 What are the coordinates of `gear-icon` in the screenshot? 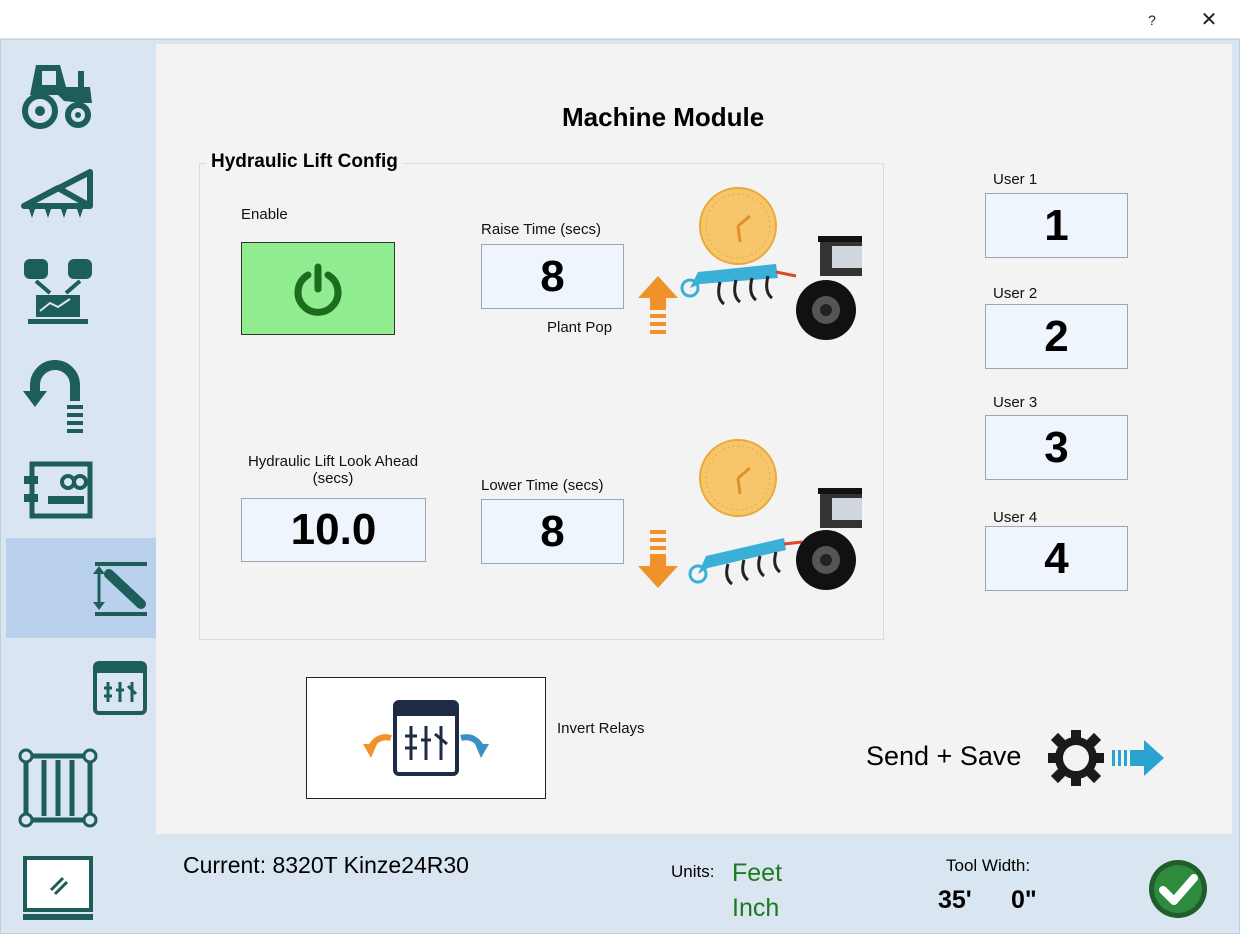 It's located at (1076, 758).